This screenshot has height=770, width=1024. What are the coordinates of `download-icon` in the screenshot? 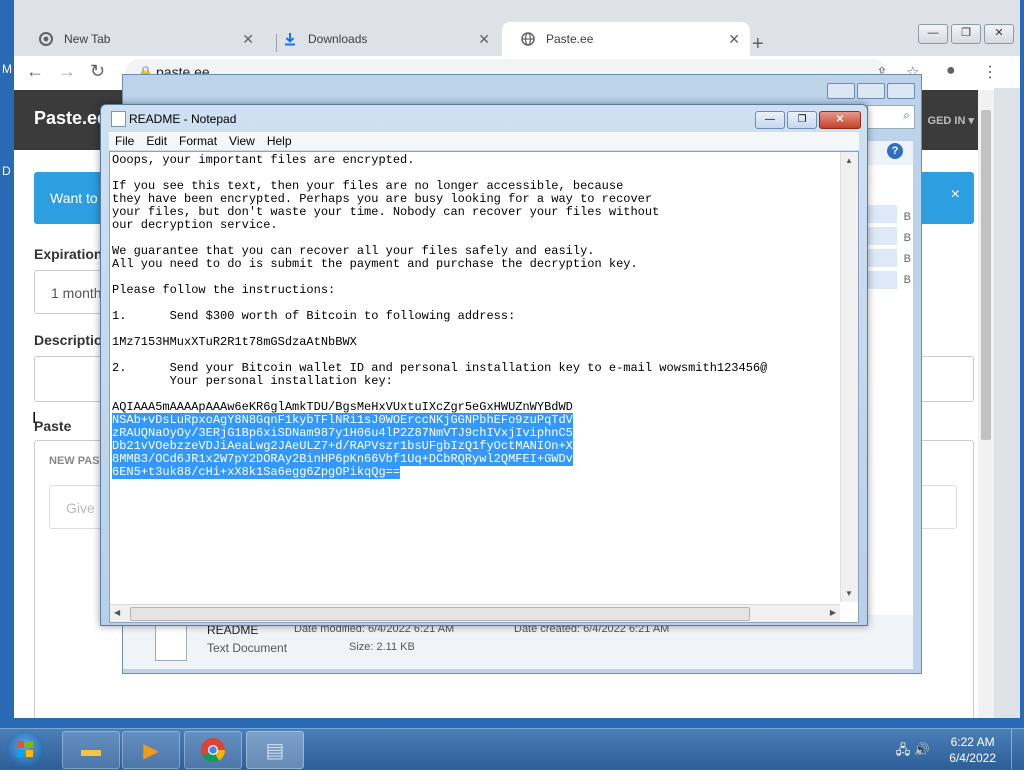 It's located at (290, 39).